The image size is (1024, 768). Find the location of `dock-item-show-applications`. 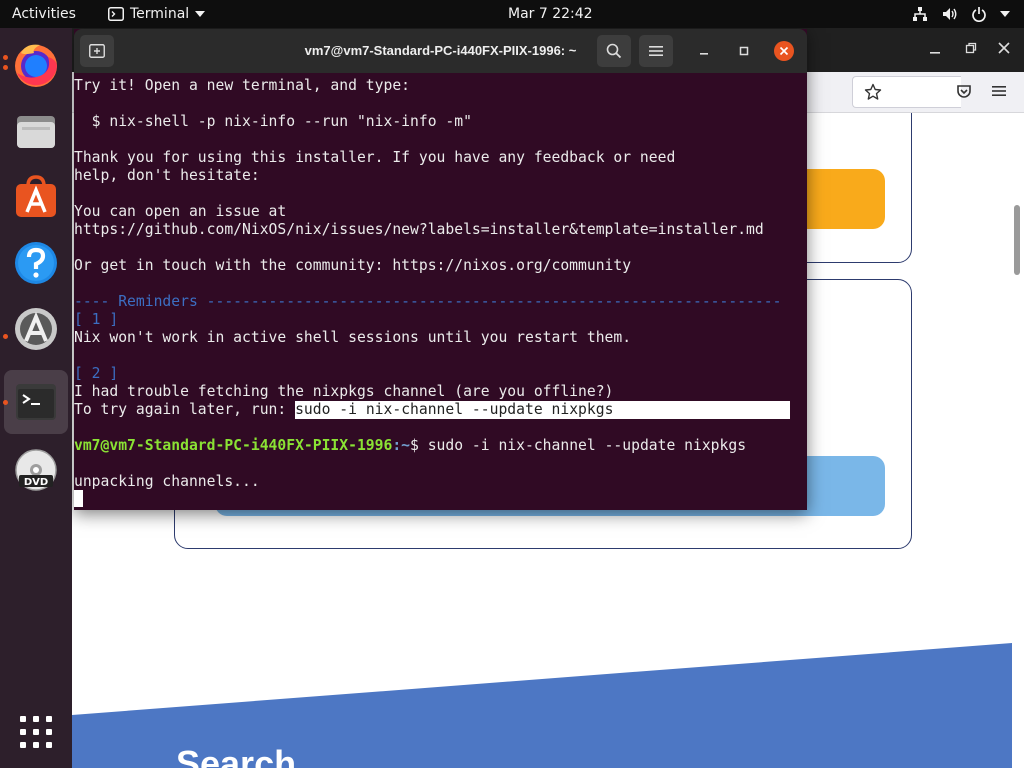

dock-item-show-applications is located at coordinates (36, 732).